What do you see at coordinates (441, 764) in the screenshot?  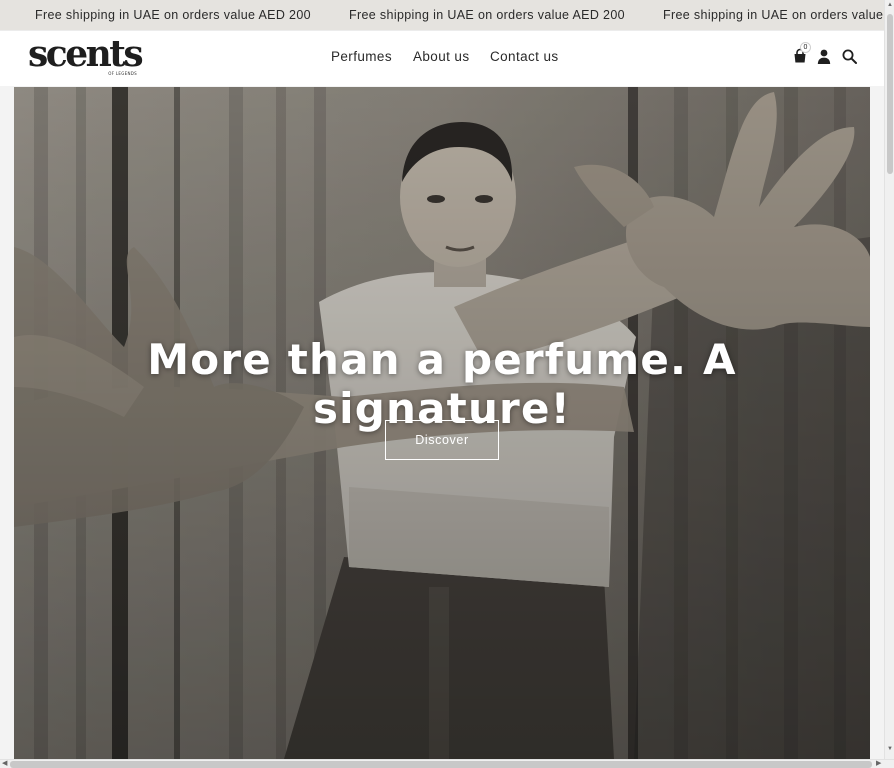 I see `horizontal-scroll-thumb` at bounding box center [441, 764].